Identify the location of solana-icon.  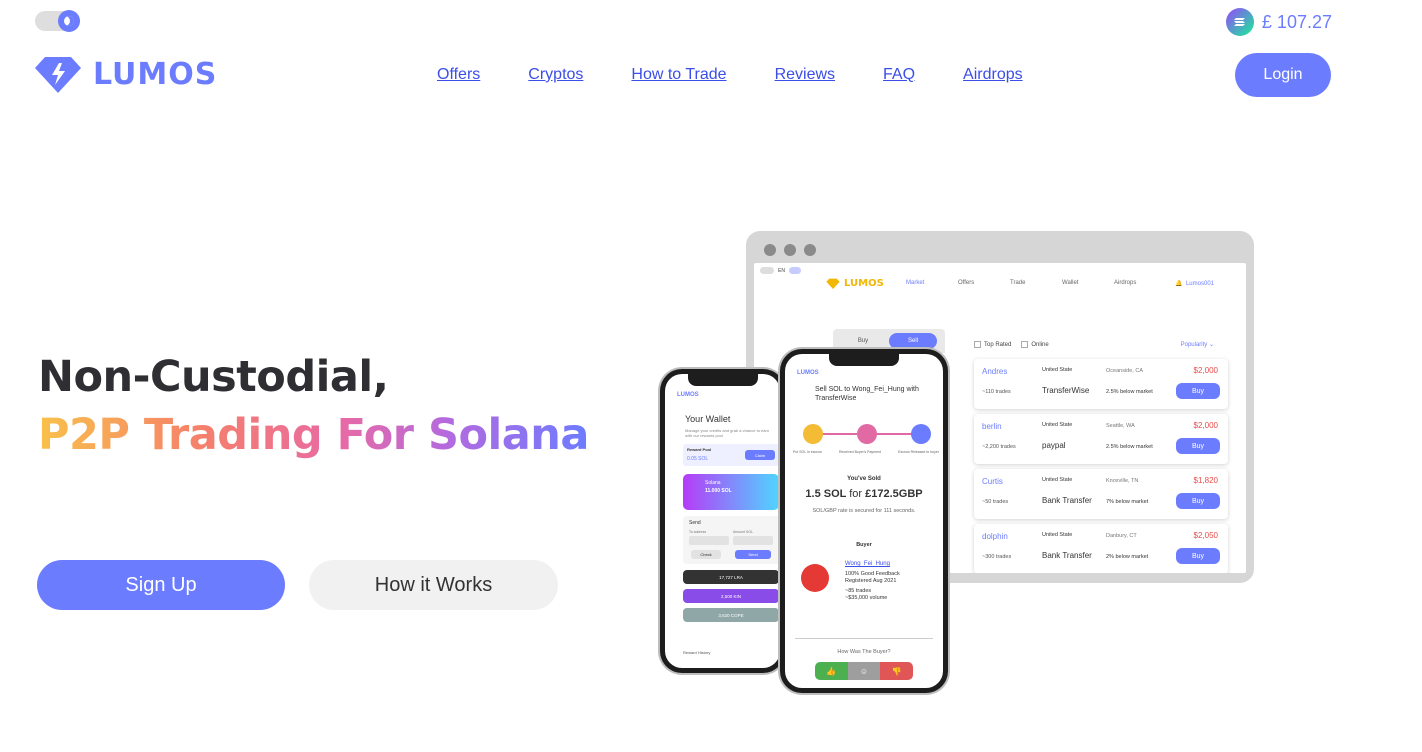
(1239, 22).